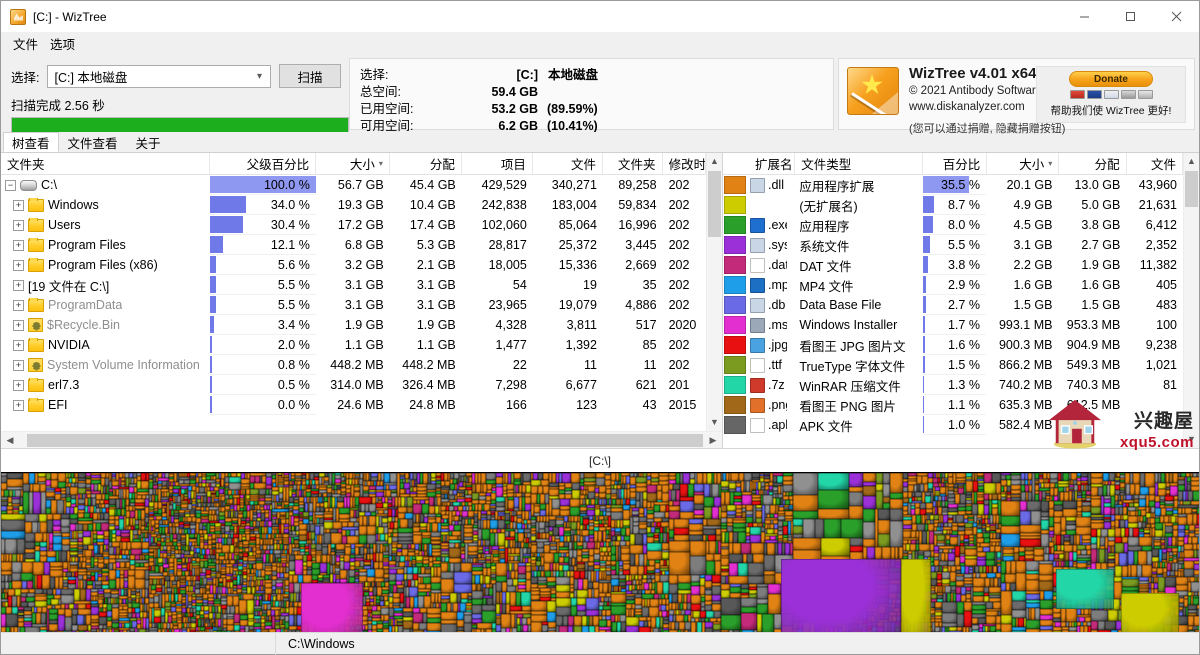 This screenshot has width=1200, height=655. I want to click on folder-name-cell: + ProgramData, so click(105, 305).